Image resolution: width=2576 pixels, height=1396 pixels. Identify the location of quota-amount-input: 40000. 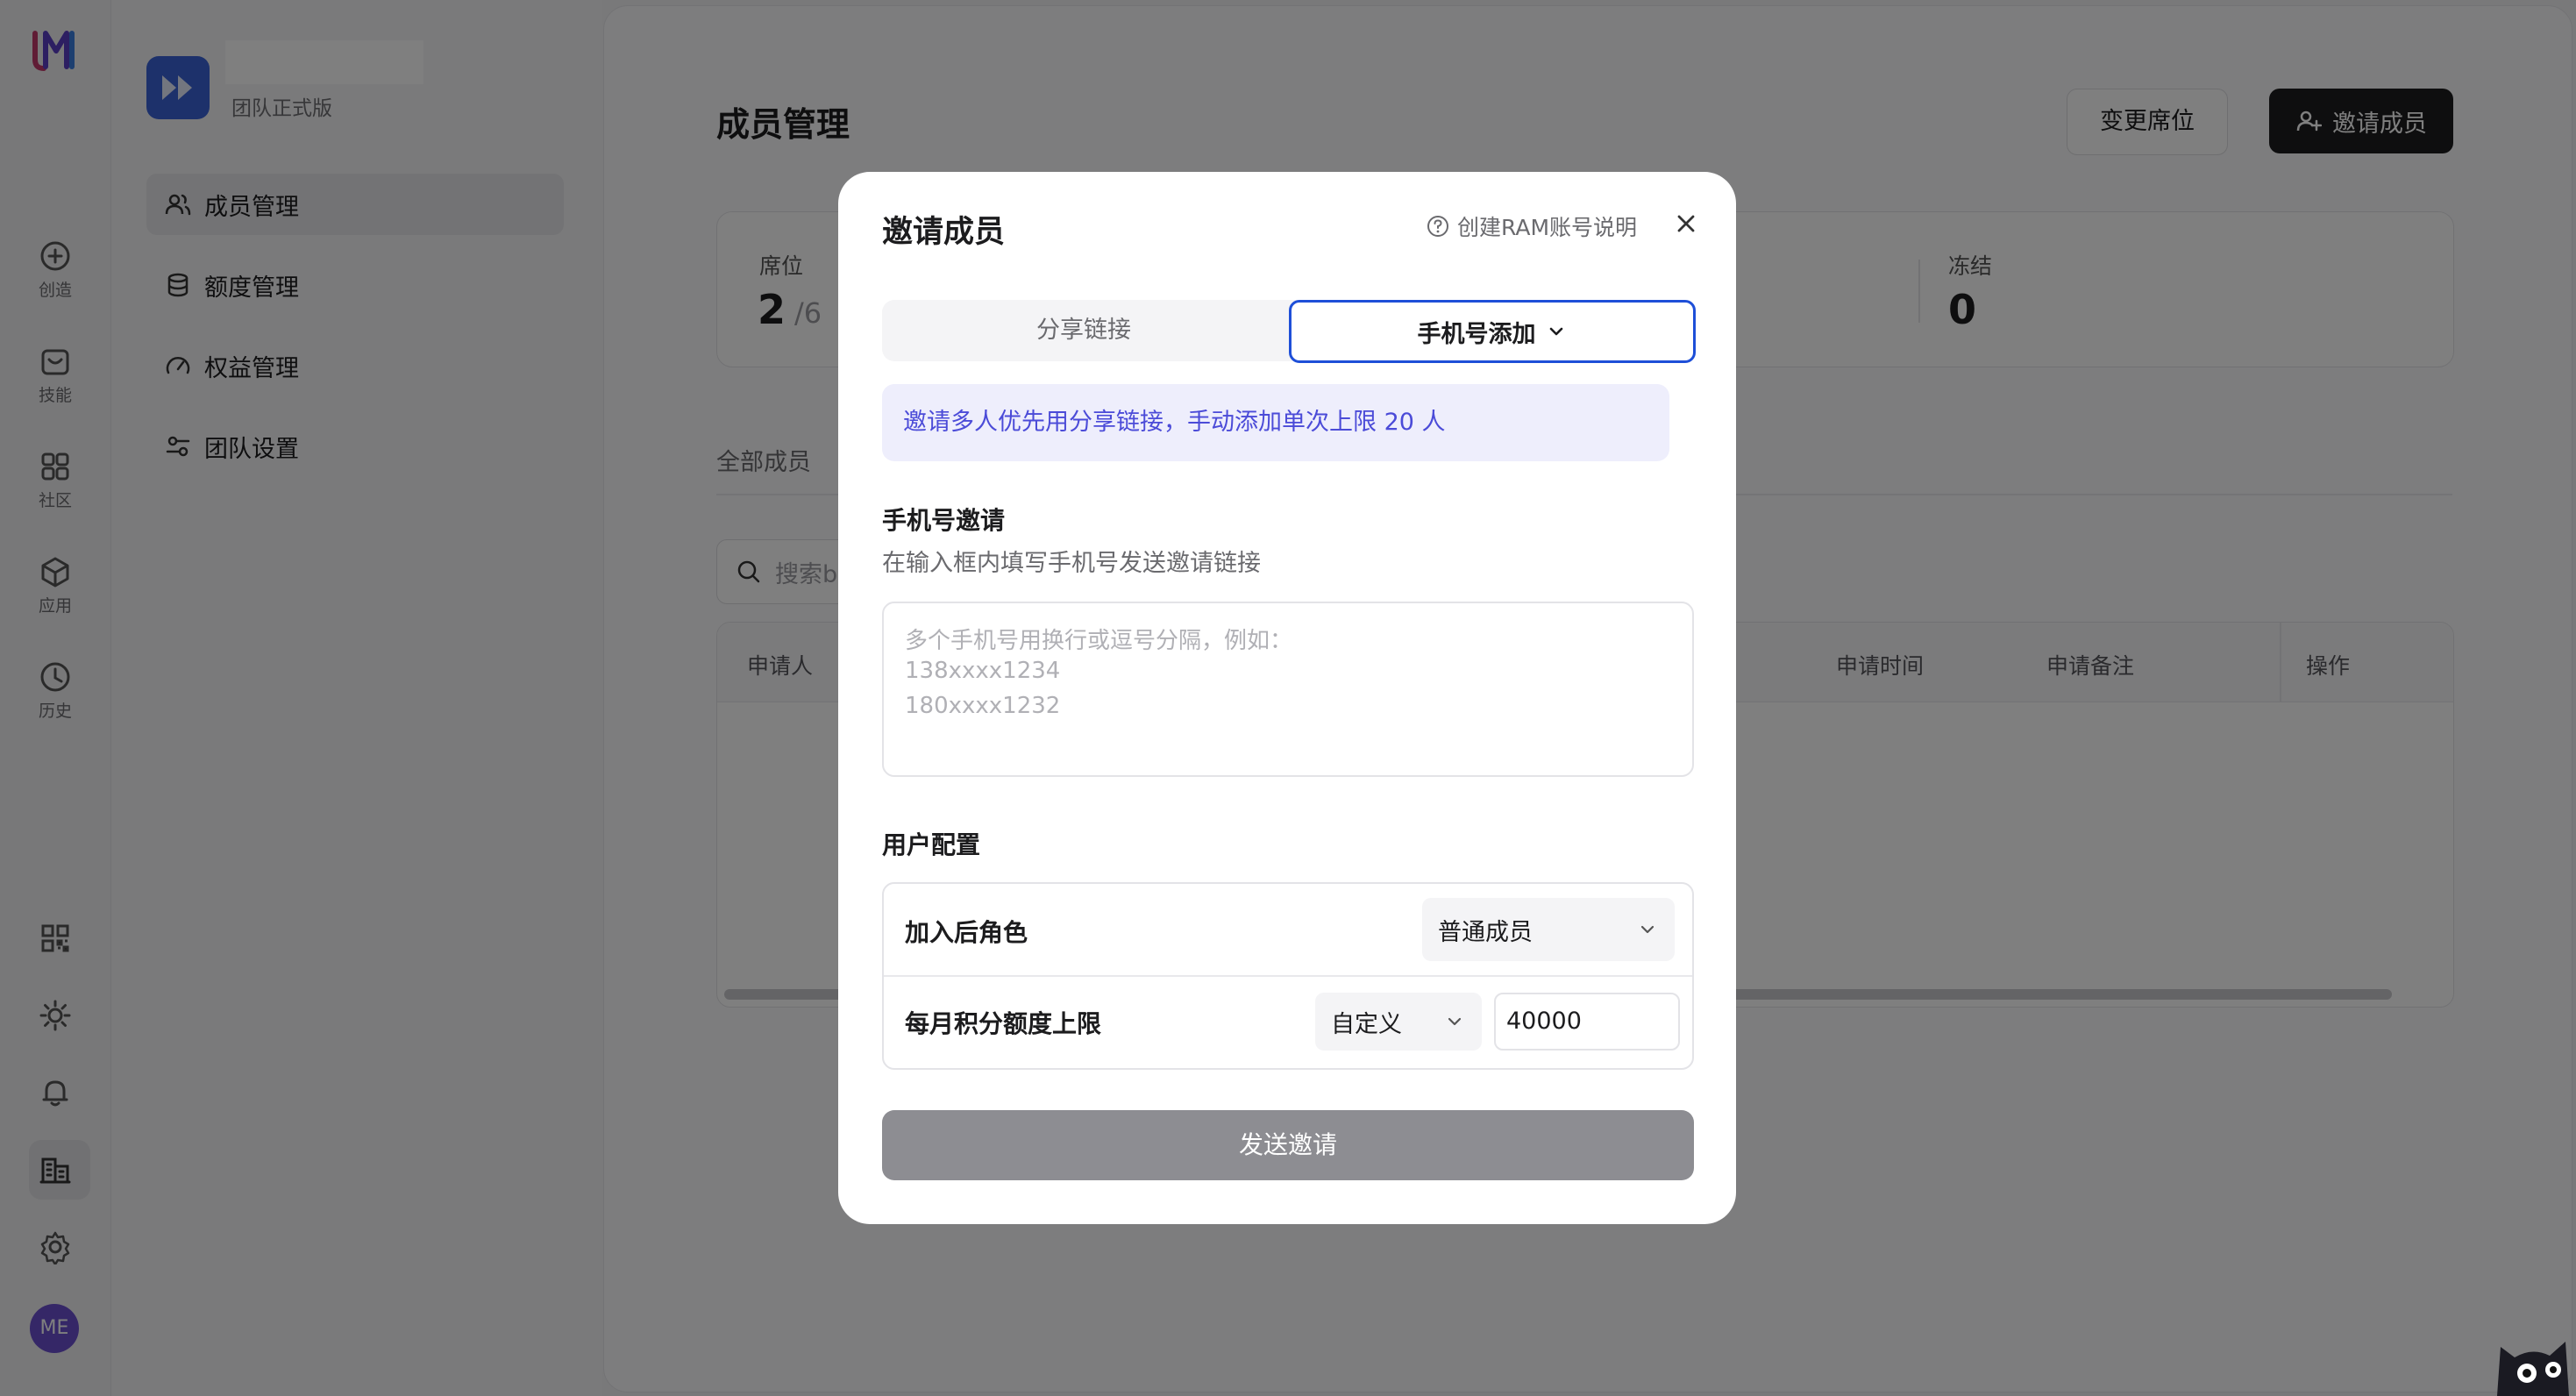
(1587, 1022).